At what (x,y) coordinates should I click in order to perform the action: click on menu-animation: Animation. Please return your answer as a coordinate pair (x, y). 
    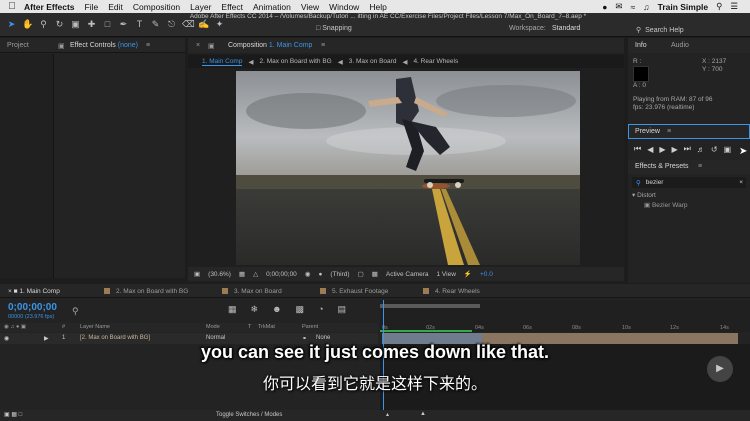
    Looking at the image, I should click on (272, 7).